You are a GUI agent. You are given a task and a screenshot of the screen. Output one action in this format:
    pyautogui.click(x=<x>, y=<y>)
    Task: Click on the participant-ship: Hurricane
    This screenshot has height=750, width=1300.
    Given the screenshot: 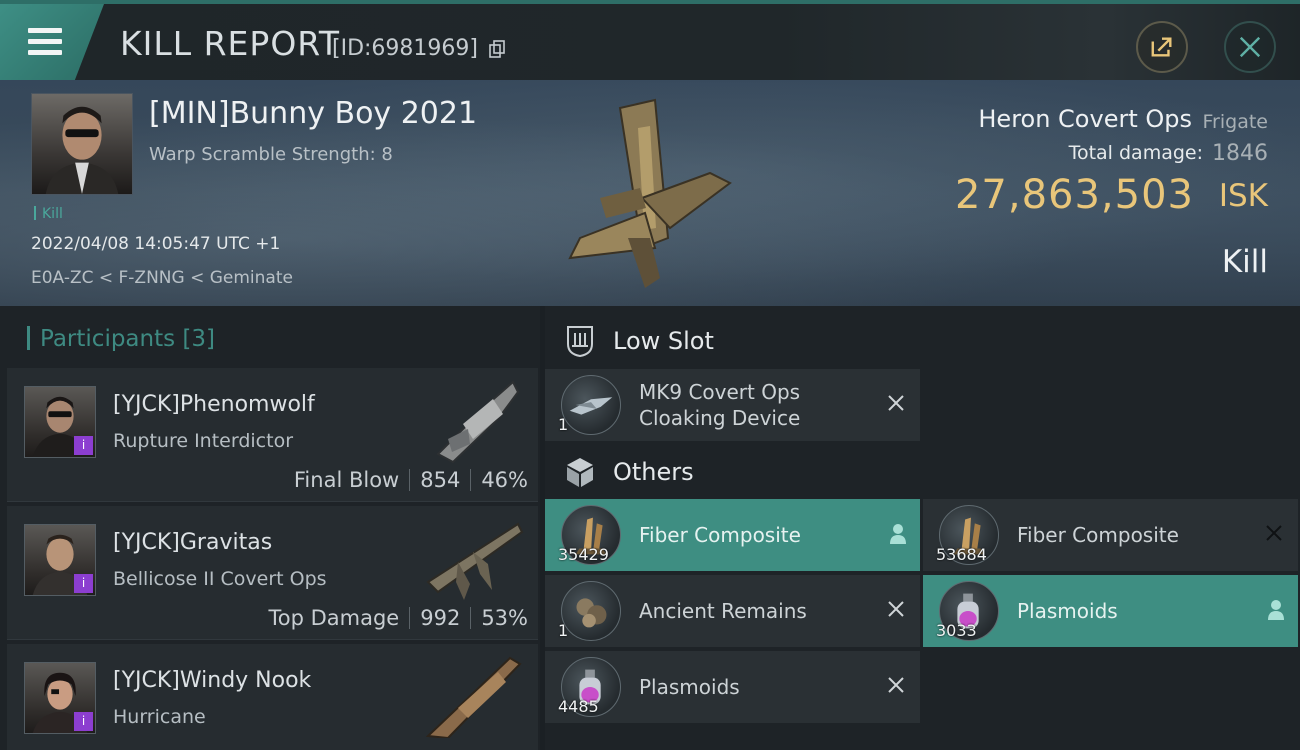 What is the action you would take?
    pyautogui.click(x=159, y=717)
    